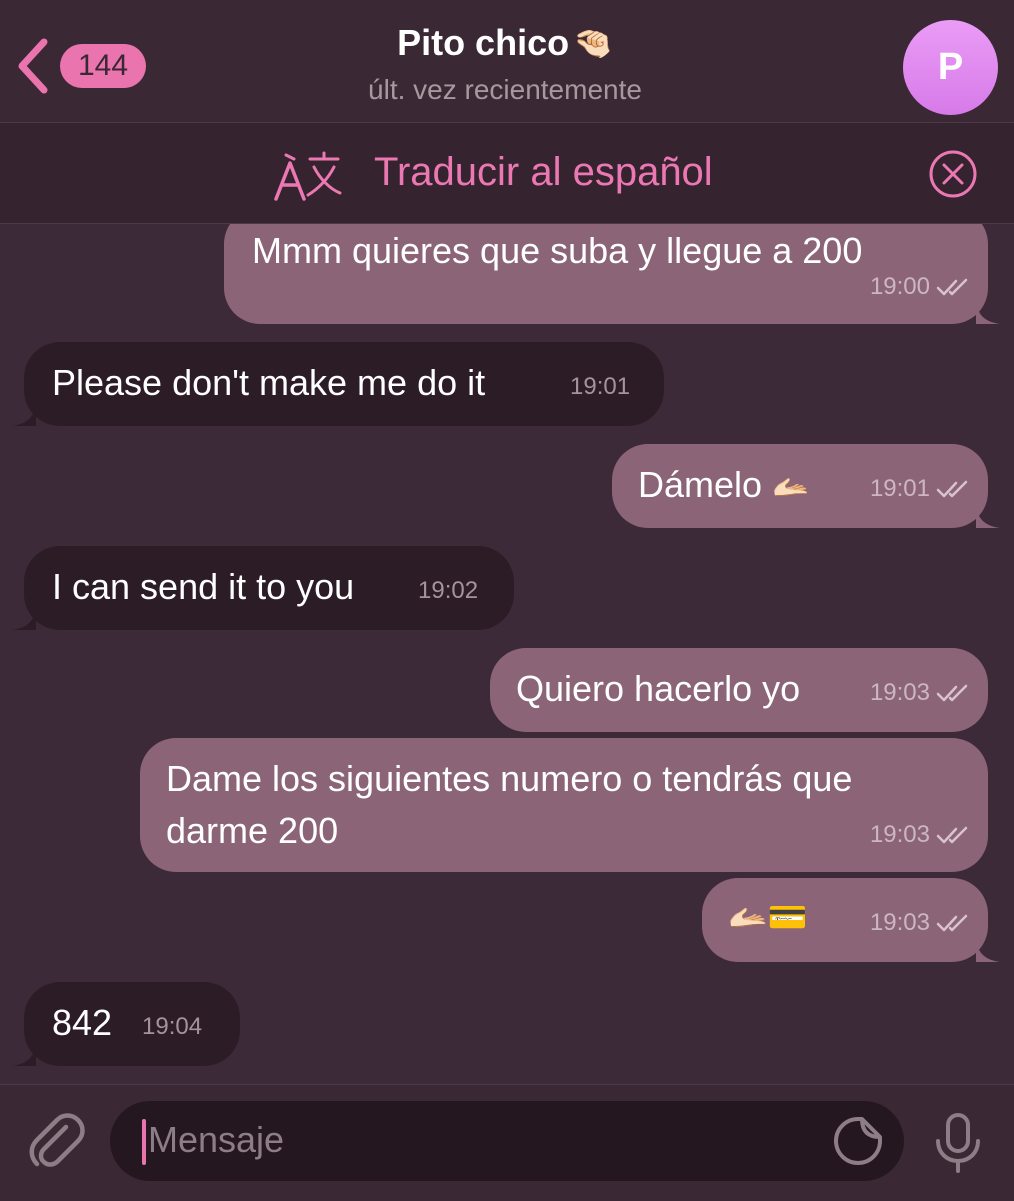 The width and height of the screenshot is (1014, 1201). Describe the element at coordinates (950, 67) in the screenshot. I see `avatar: P` at that location.